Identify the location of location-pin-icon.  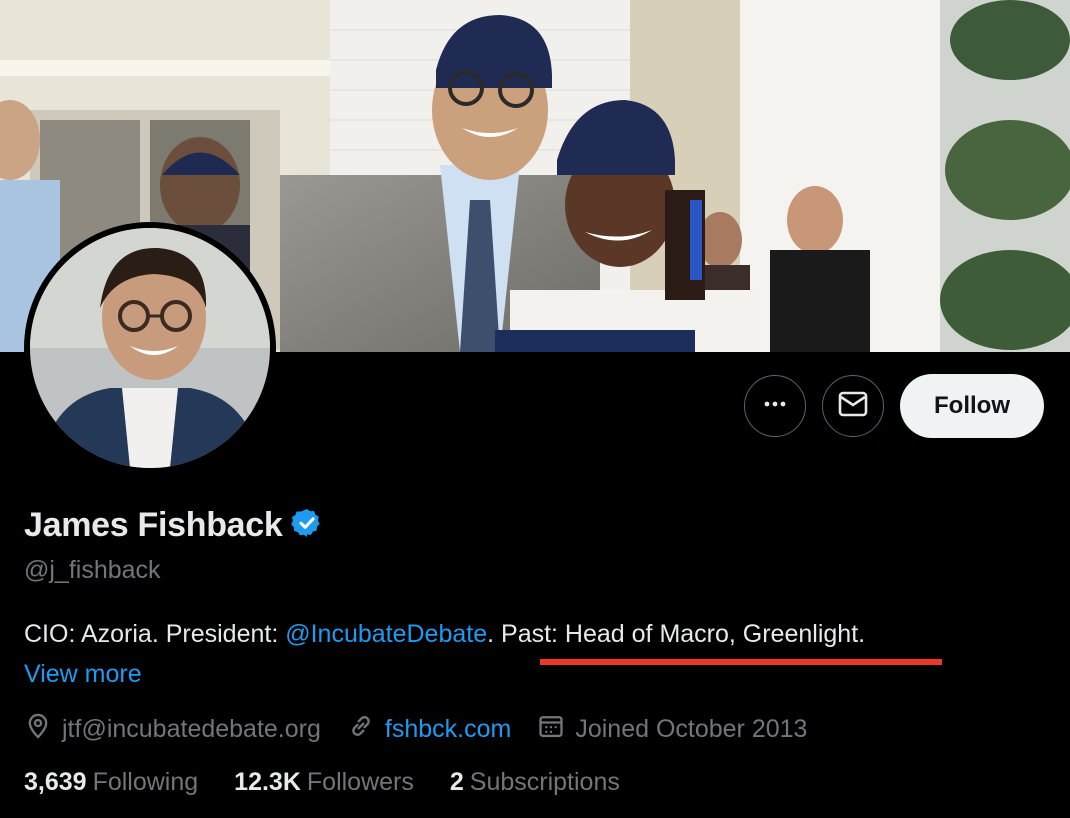
(43, 729).